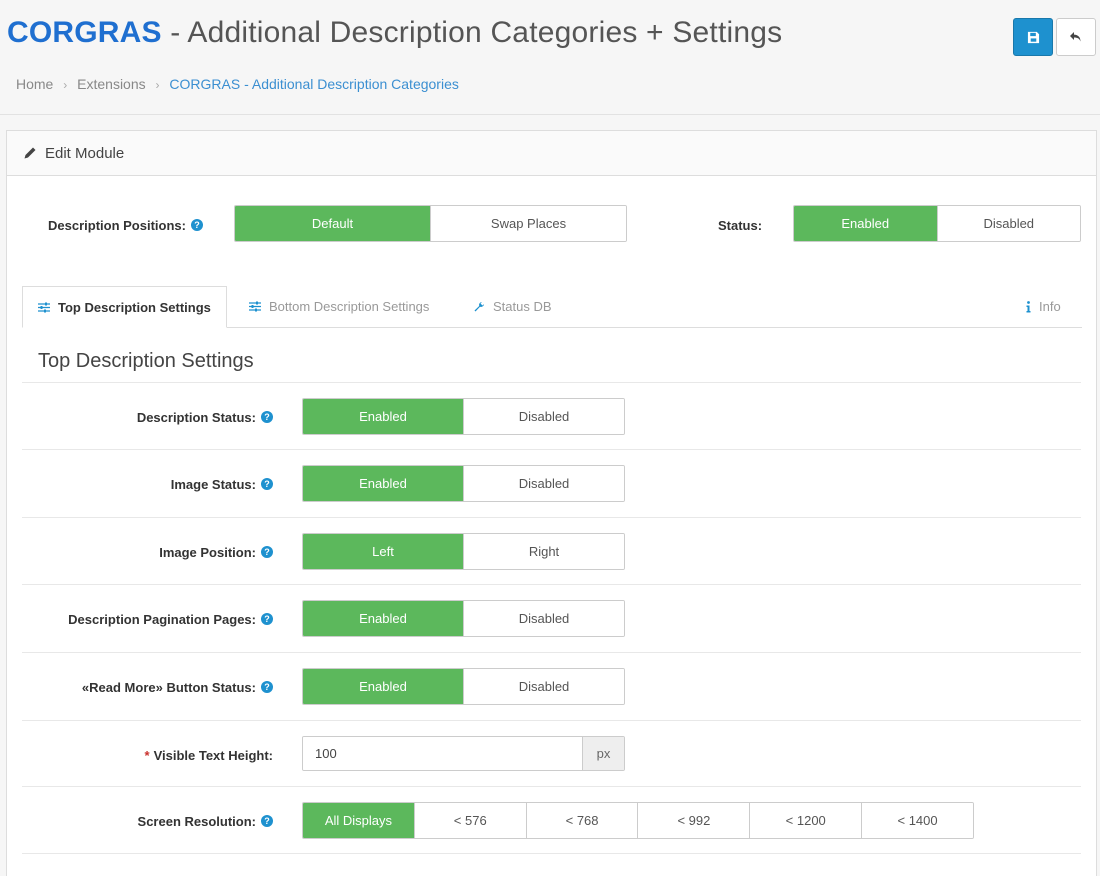 This screenshot has height=876, width=1100. I want to click on visible-text-height-group: px, so click(463, 753).